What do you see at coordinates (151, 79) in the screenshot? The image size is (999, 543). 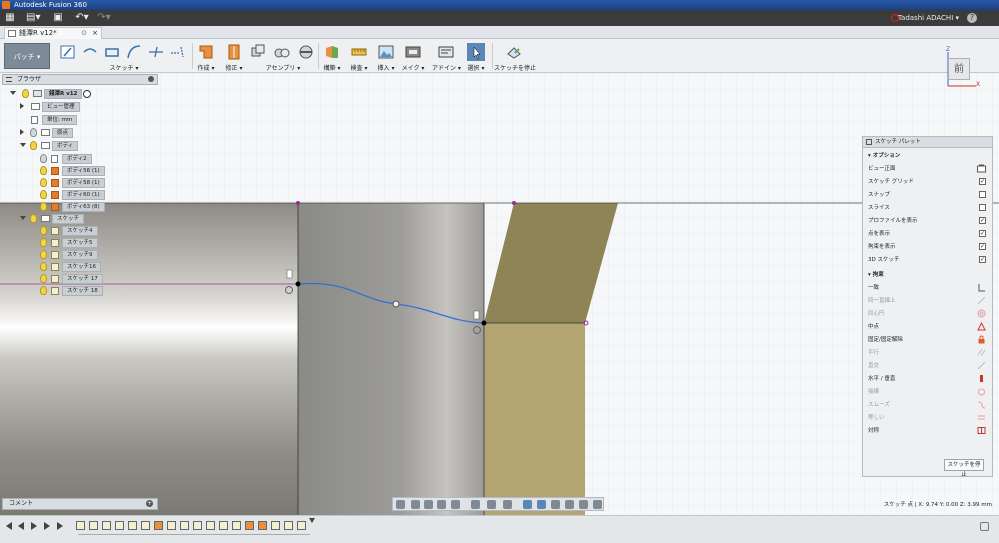 I see `pin-icon` at bounding box center [151, 79].